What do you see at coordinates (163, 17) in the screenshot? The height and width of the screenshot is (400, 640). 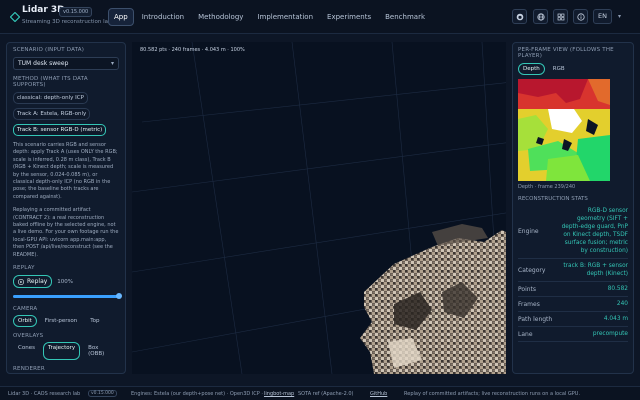 I see `tab-introduction: Introduction` at bounding box center [163, 17].